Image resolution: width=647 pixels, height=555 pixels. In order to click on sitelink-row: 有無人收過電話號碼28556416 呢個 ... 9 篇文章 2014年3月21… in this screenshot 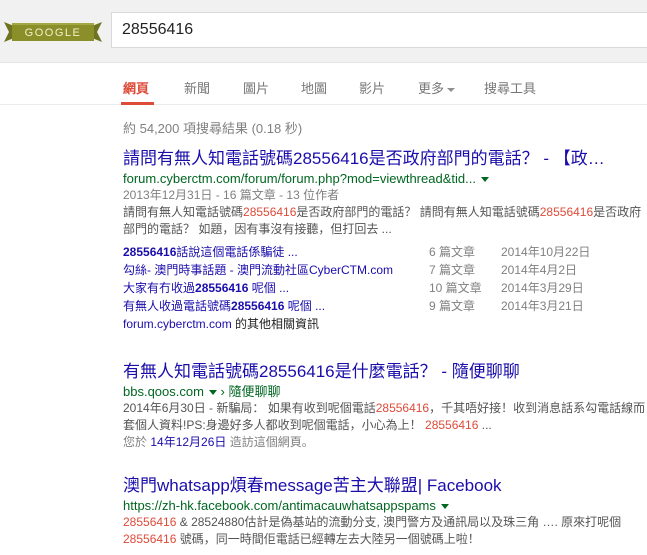, I will do `click(353, 306)`.